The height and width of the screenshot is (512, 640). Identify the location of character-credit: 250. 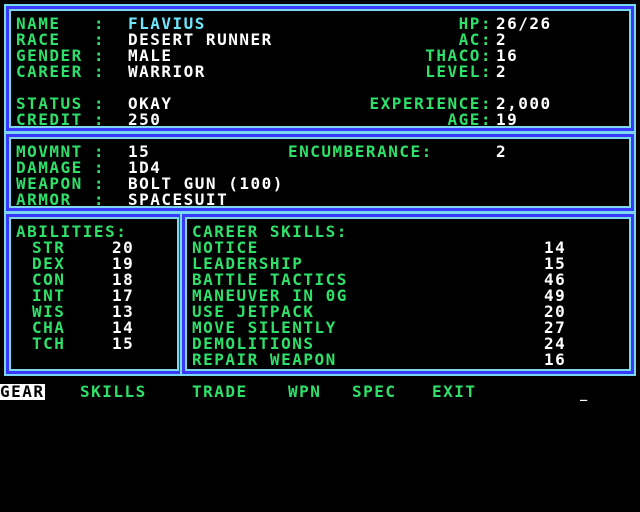
(145, 119).